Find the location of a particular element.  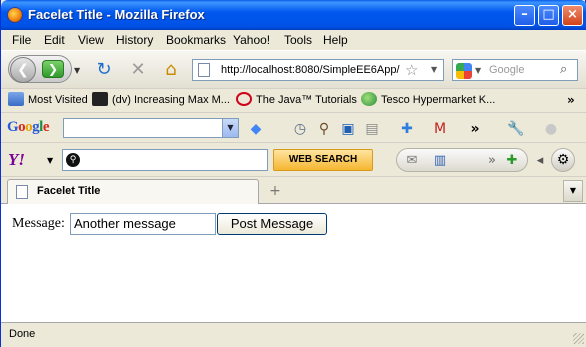

spellcheck-icon: ⚲ is located at coordinates (324, 129).